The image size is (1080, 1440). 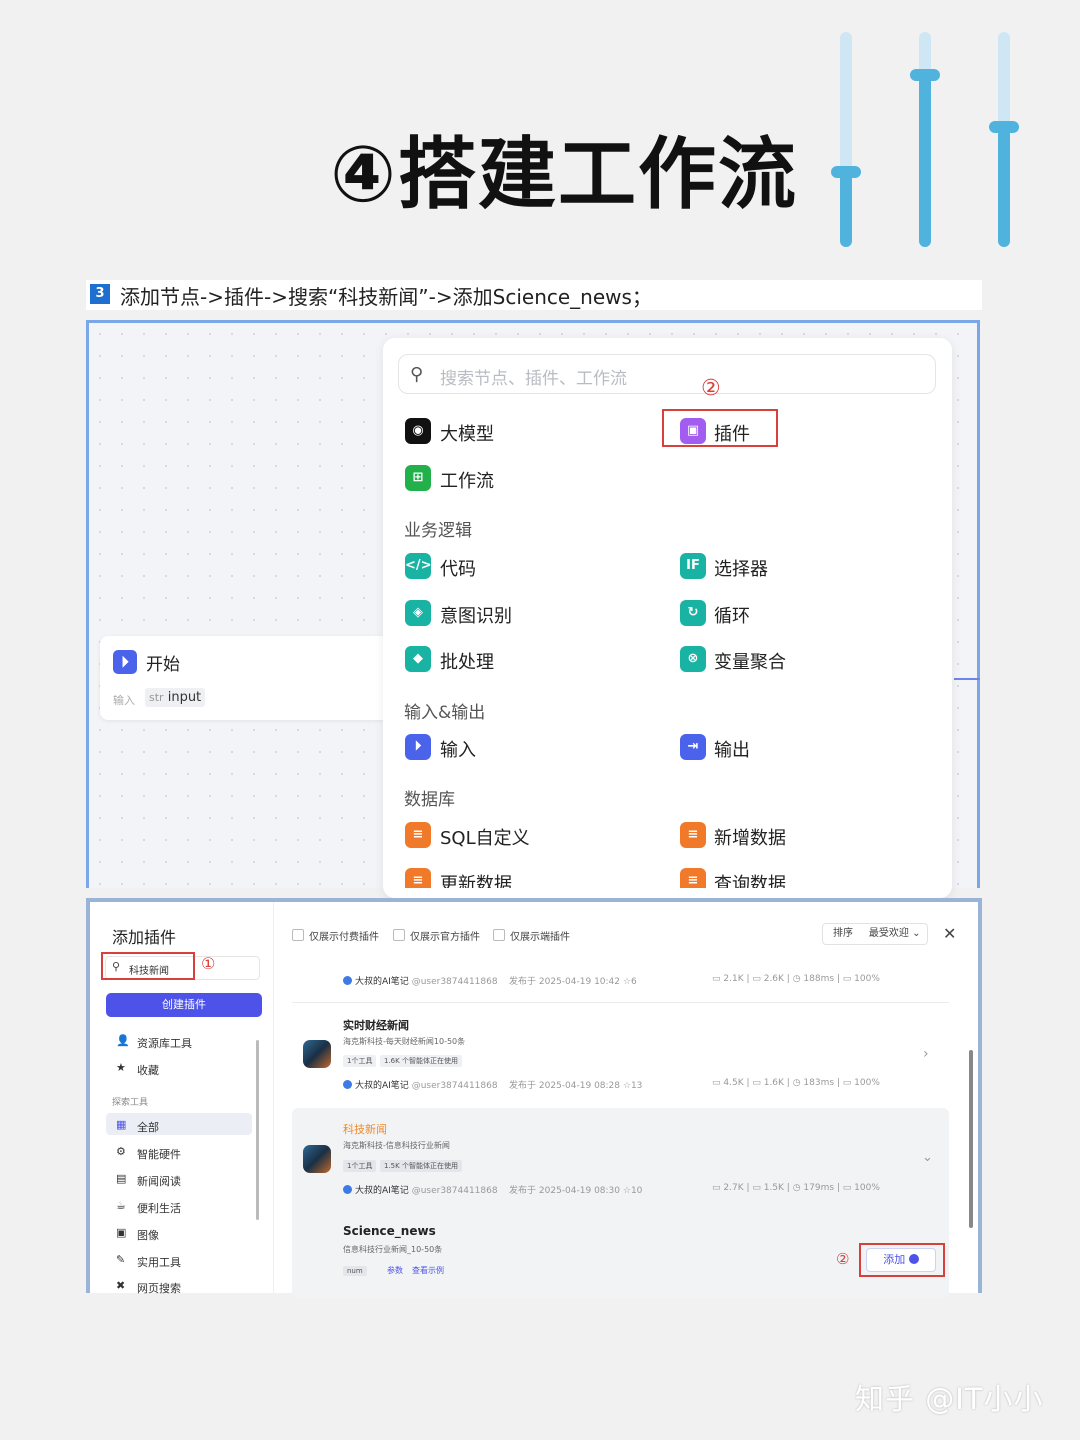 I want to click on plugin-row-stats: ▭ 4.5K | ▭ 1.6K | ◷ 183ms | ▭ 100%, so click(x=796, y=1083).